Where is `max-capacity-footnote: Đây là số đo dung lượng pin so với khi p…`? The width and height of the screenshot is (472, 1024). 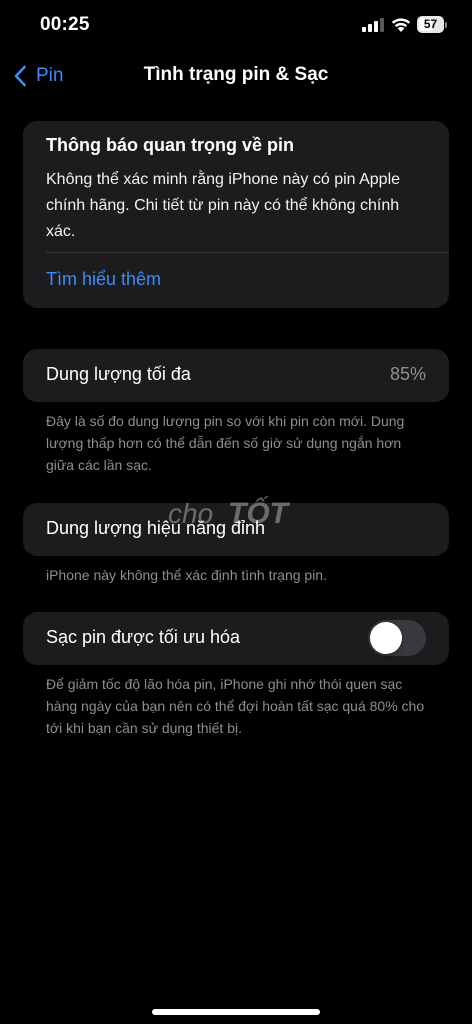 max-capacity-footnote: Đây là số đo dung lượng pin so với khi p… is located at coordinates (225, 443).